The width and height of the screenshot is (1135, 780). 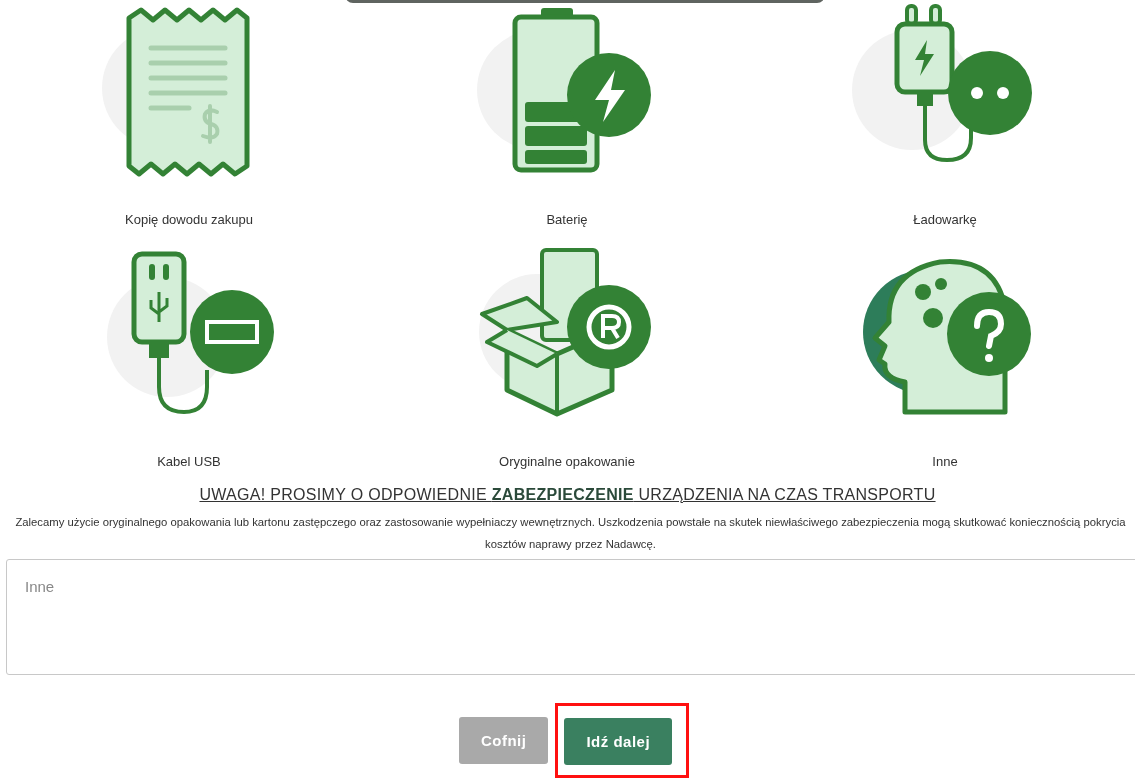 What do you see at coordinates (189, 461) in the screenshot?
I see `item-label: Kabel USB` at bounding box center [189, 461].